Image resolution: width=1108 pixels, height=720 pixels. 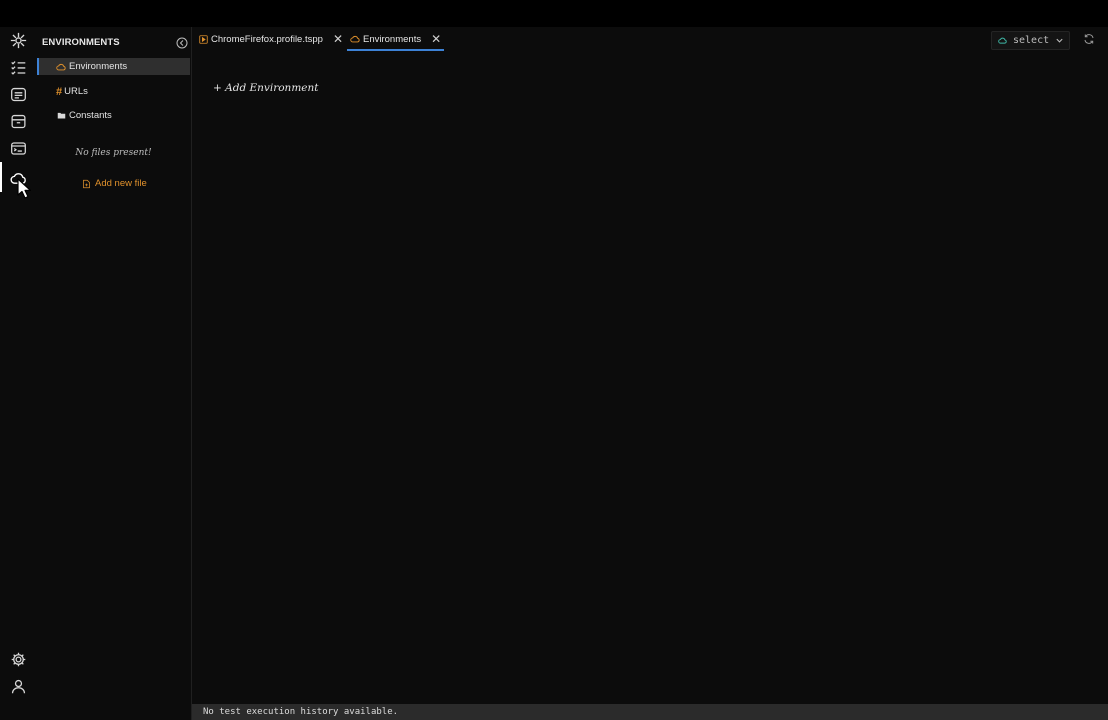 I want to click on add-new-file-button: Add new file, so click(x=114, y=183).